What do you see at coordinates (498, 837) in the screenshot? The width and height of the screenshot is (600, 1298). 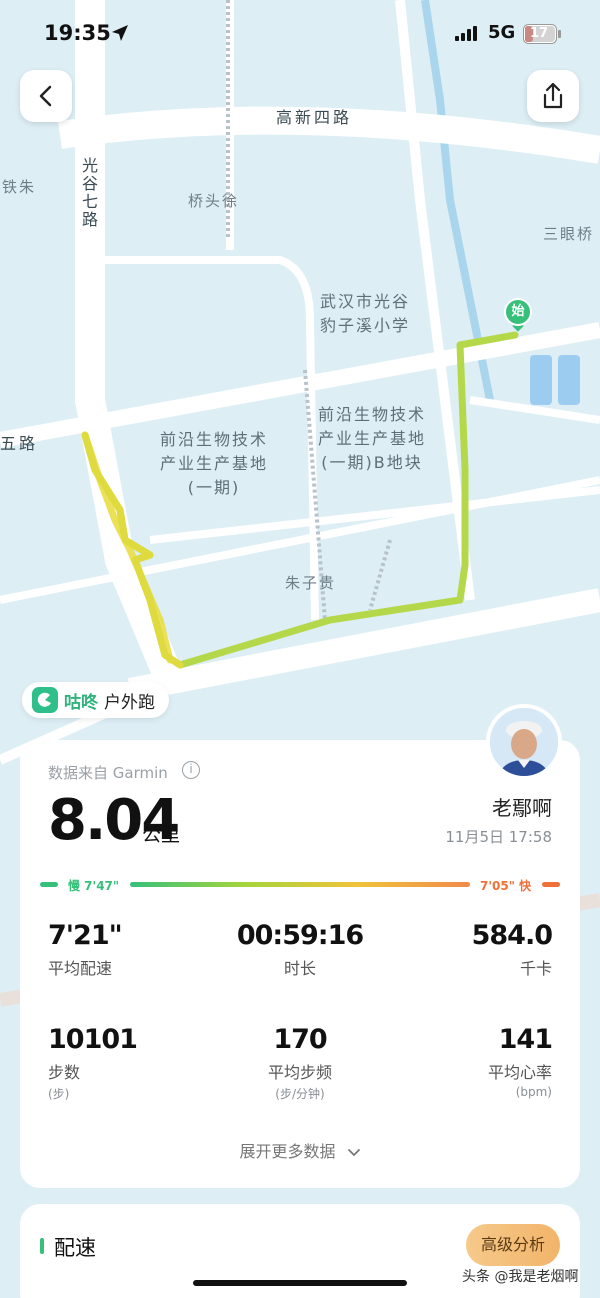 I see `activity-date: 11月5日 17:58` at bounding box center [498, 837].